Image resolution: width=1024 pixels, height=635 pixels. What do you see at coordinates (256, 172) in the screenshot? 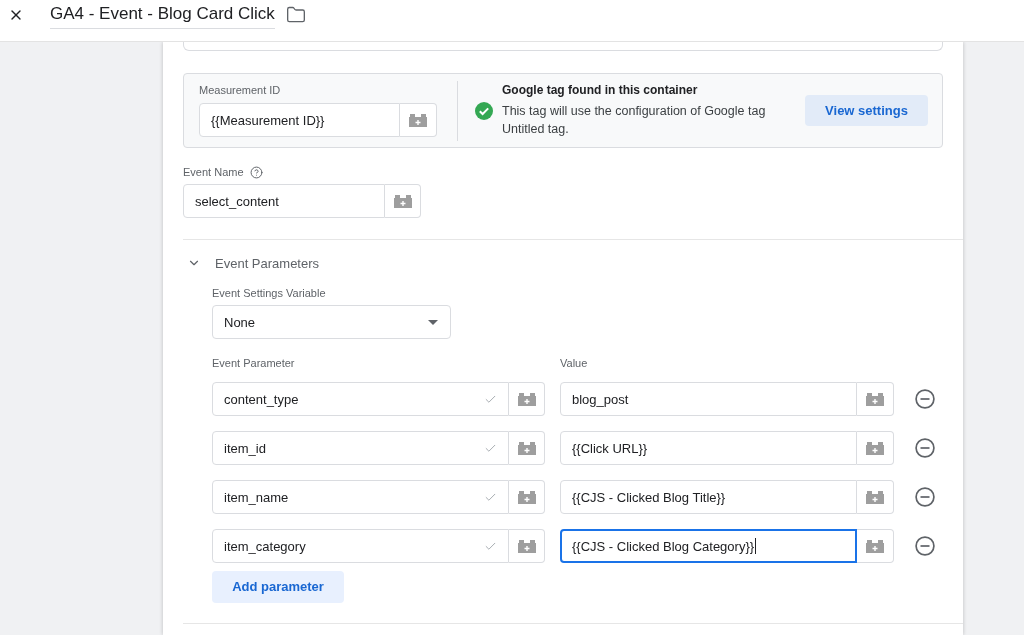
I see `help-icon` at bounding box center [256, 172].